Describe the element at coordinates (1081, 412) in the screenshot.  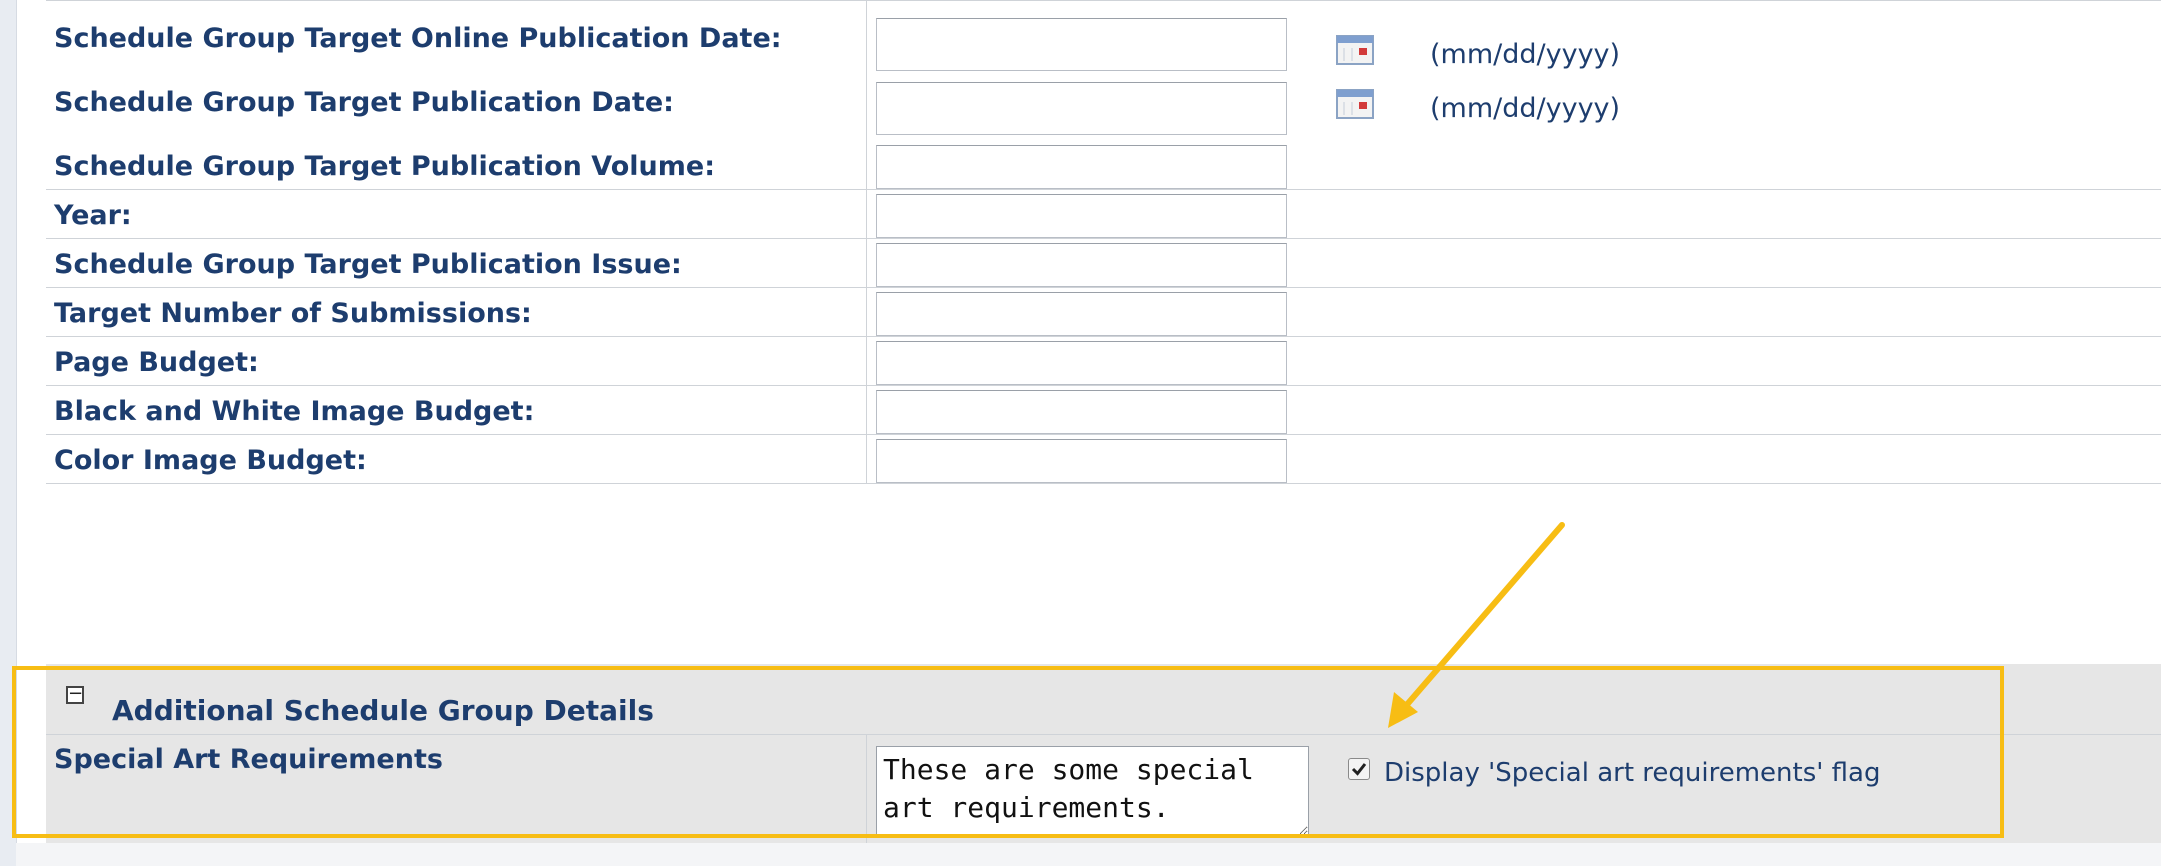
I see `bw-image-budget-input` at that location.